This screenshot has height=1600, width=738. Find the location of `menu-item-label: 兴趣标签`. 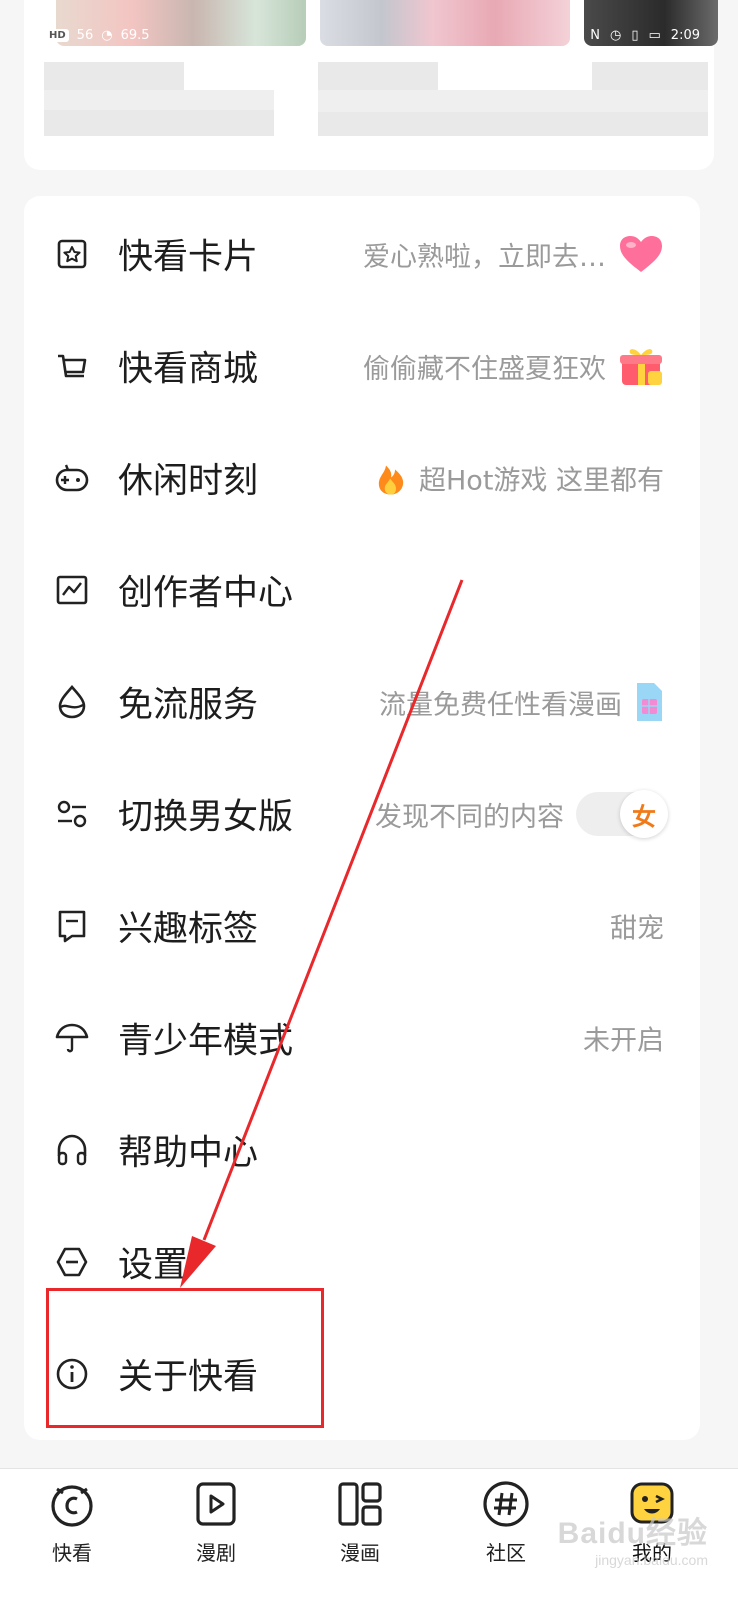

menu-item-label: 兴趣标签 is located at coordinates (188, 929).